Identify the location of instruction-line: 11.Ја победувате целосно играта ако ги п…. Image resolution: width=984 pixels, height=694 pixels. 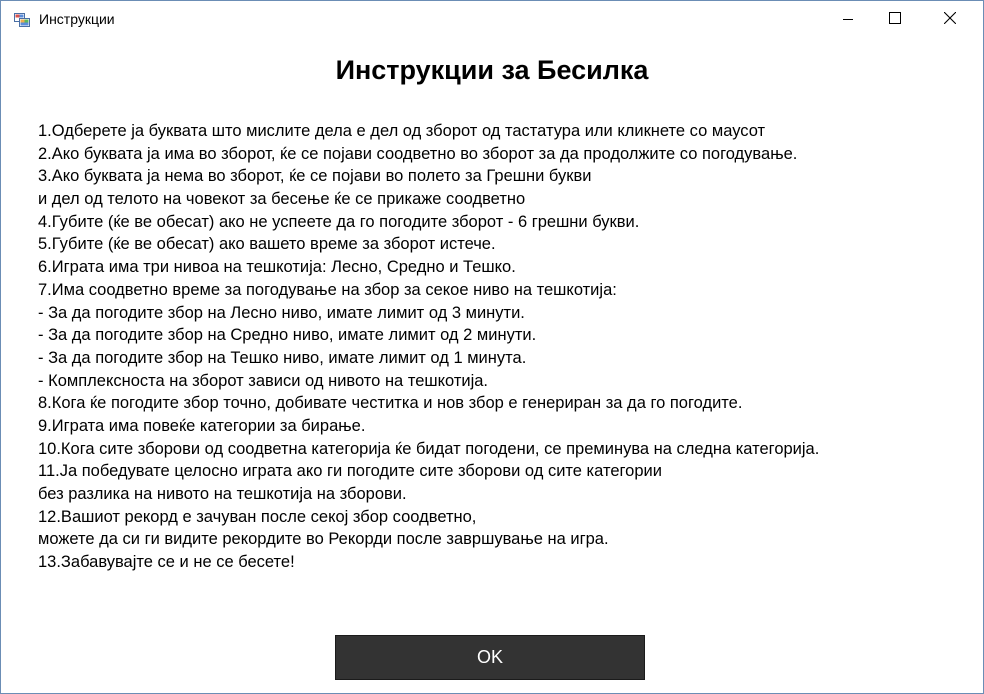
(350, 471).